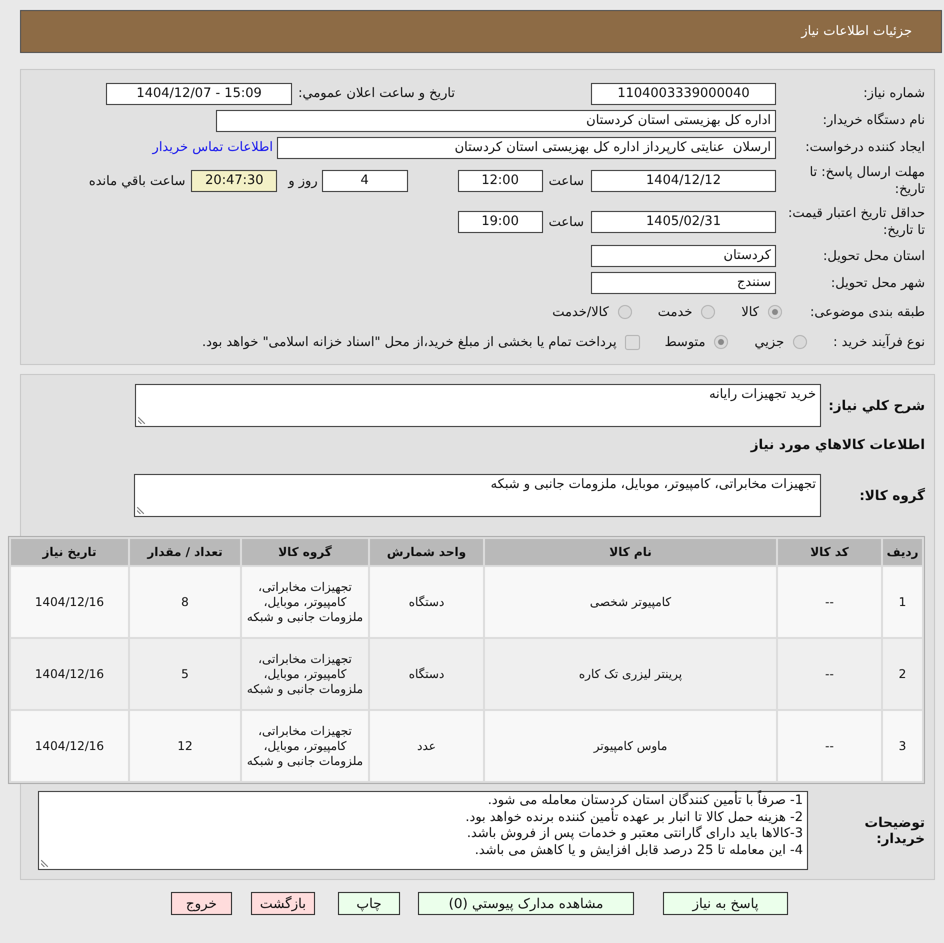  I want to click on description-field: خرید تجهیزات رایانه, so click(478, 405).